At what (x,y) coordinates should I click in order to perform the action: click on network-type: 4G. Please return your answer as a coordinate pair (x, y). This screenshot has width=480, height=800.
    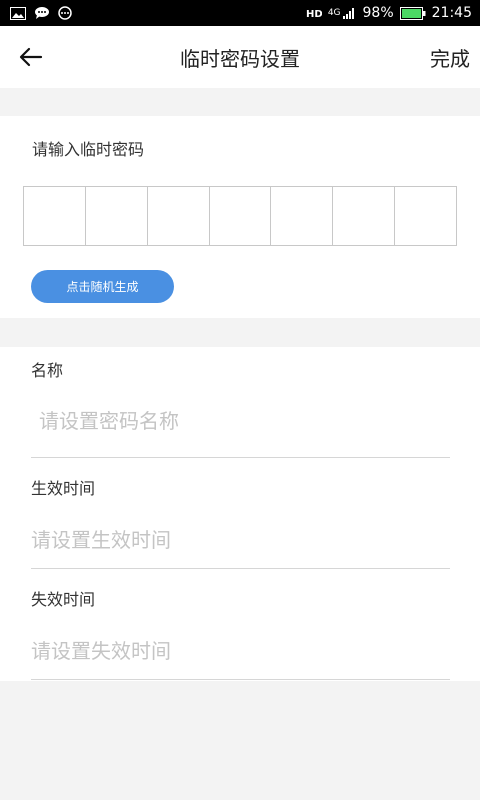
    Looking at the image, I should click on (334, 13).